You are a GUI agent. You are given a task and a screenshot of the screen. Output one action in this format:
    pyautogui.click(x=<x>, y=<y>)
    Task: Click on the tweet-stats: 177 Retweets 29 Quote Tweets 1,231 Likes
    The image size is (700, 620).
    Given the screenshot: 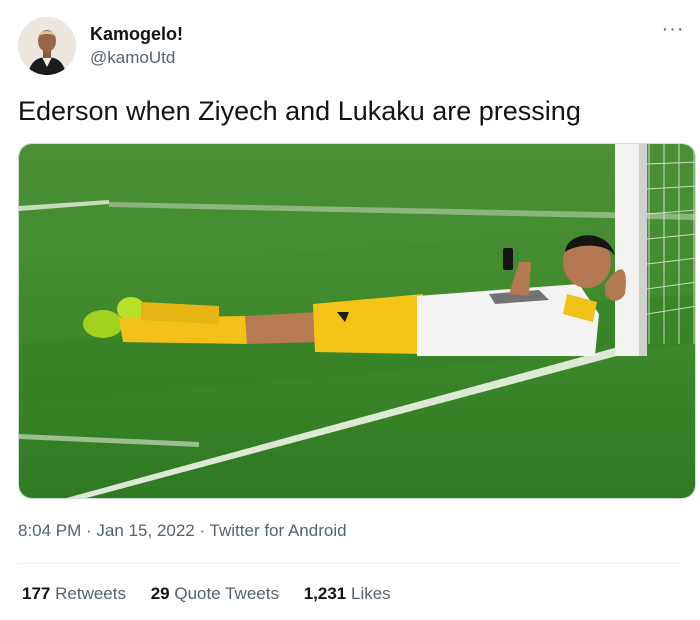 What is the action you would take?
    pyautogui.click(x=216, y=594)
    